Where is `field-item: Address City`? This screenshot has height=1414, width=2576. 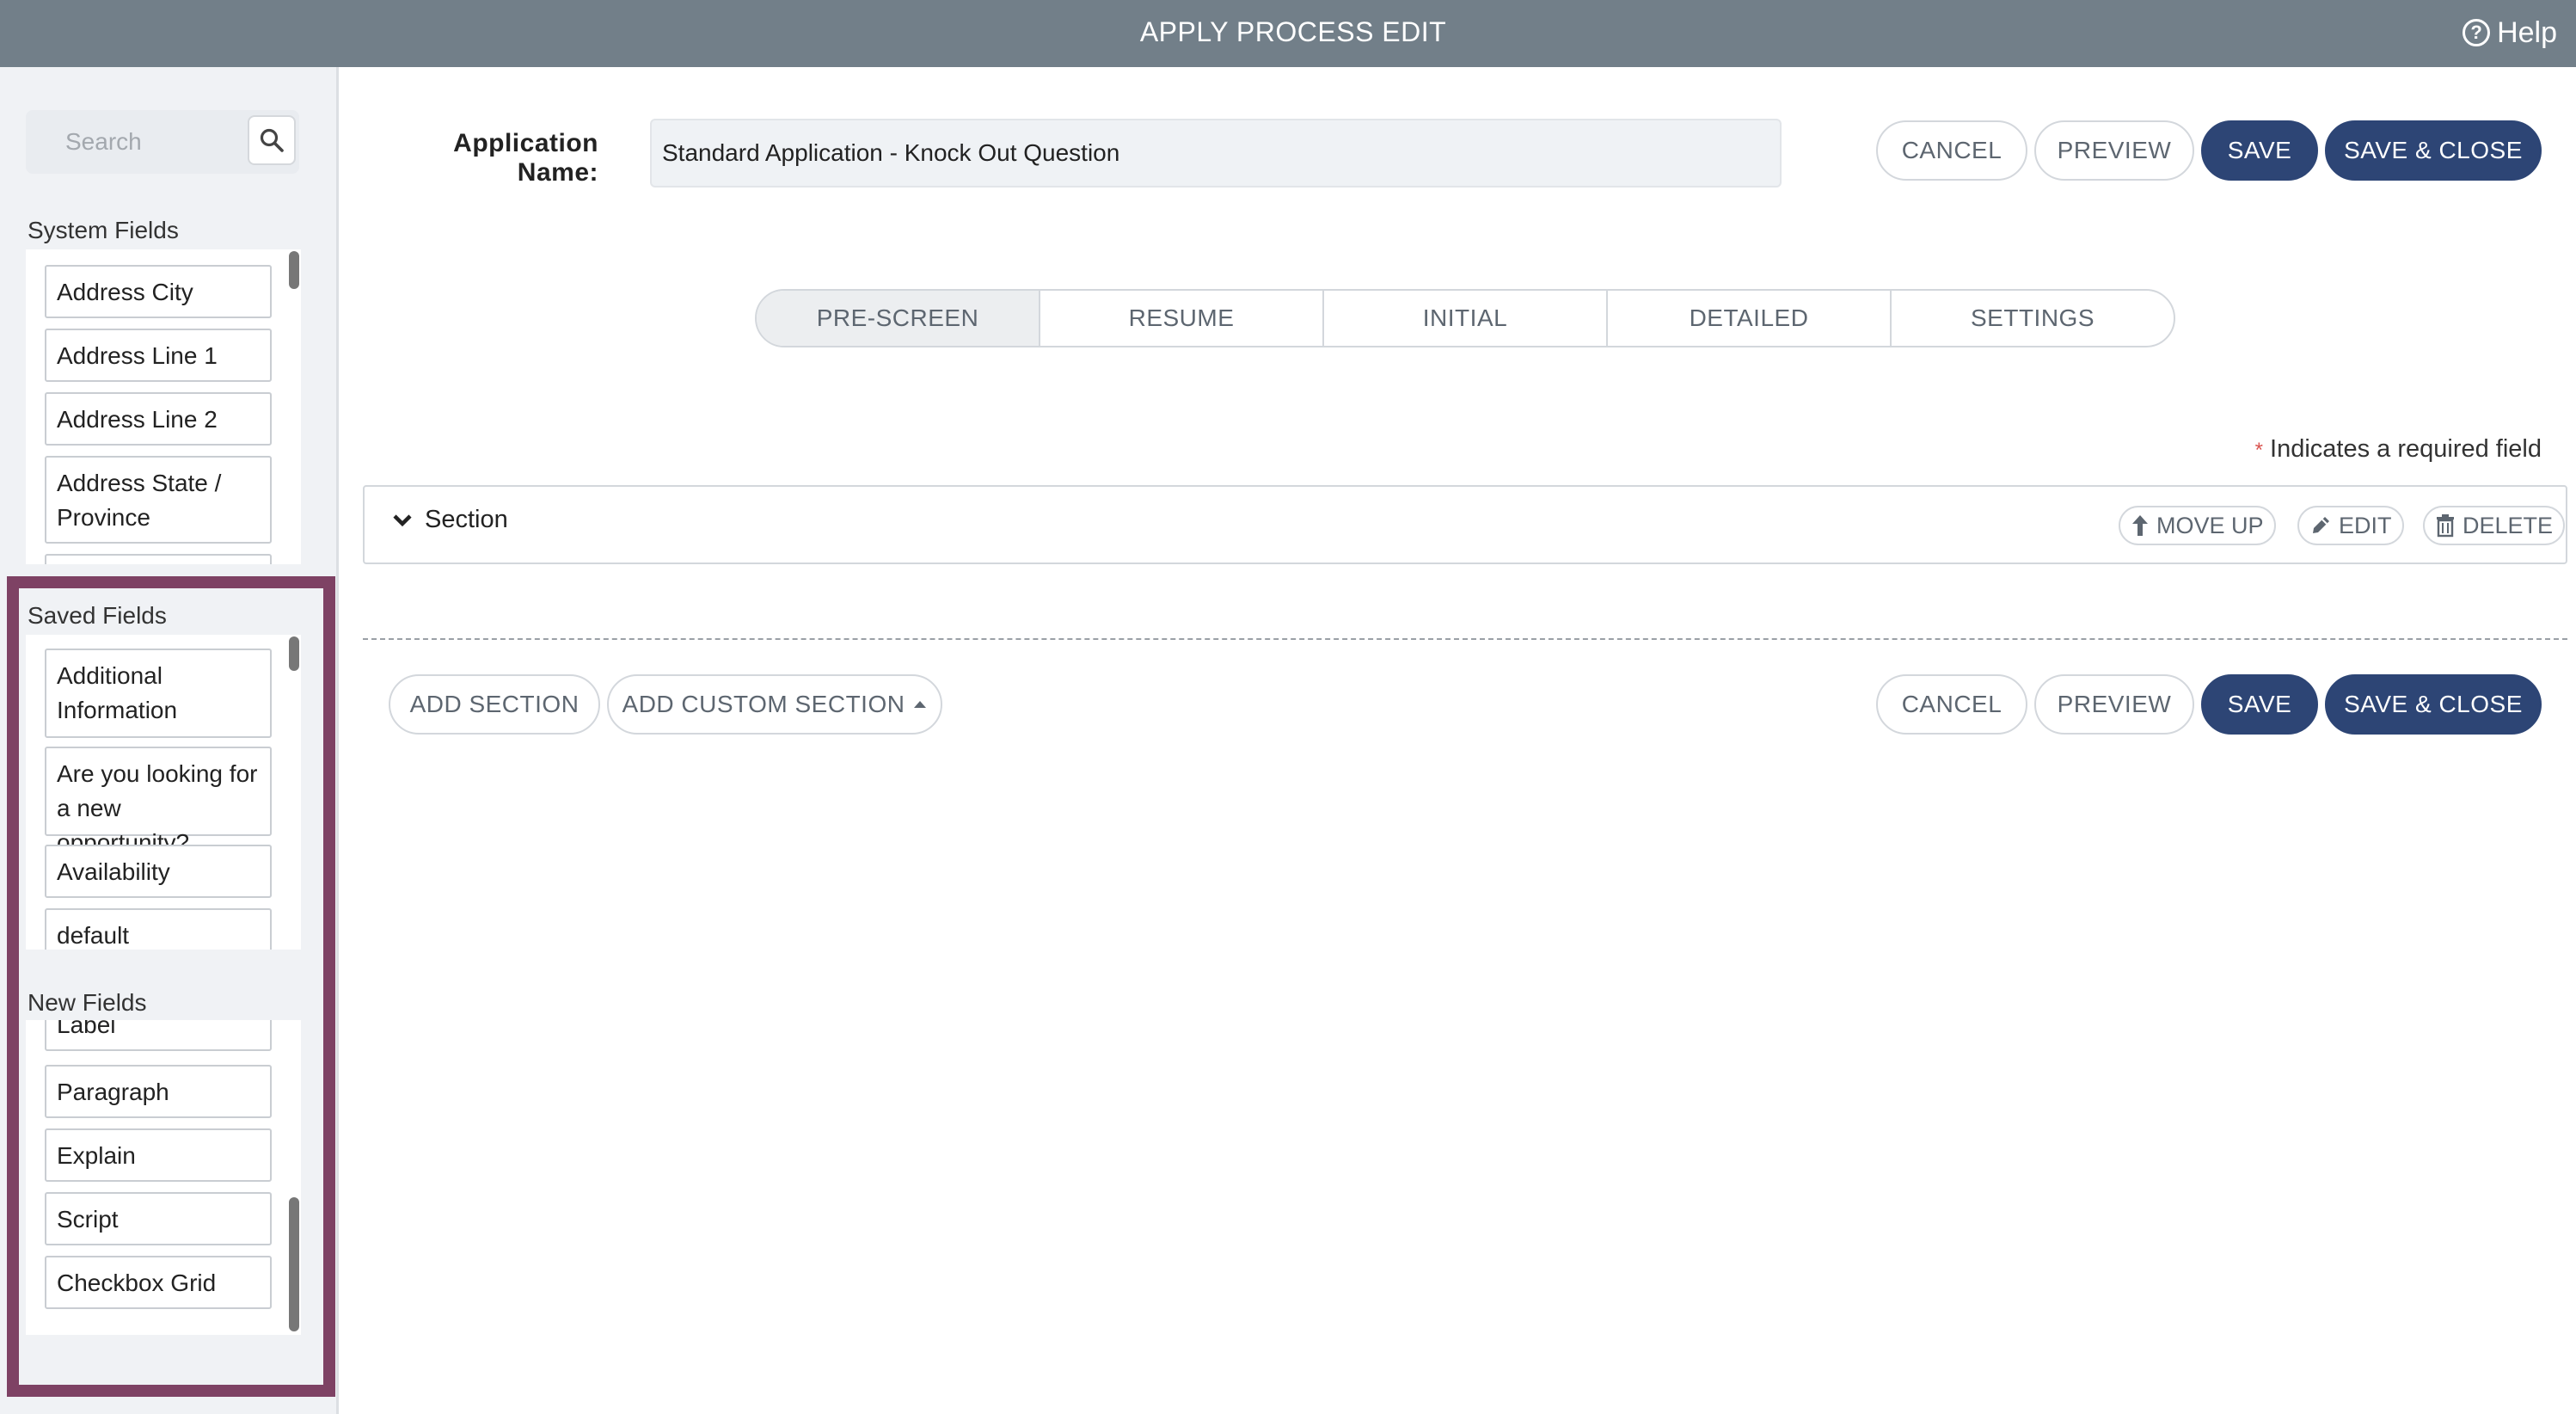
field-item: Address City is located at coordinates (158, 291).